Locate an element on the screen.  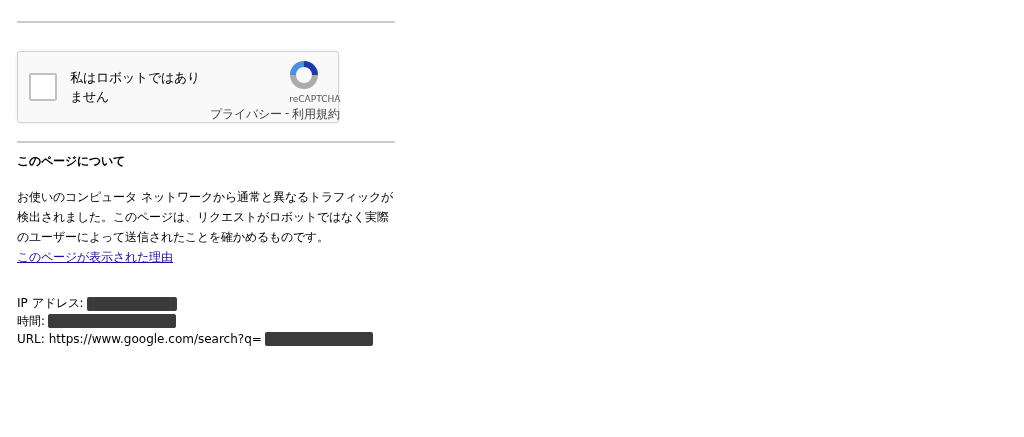
brand-text: reCAPTCHA is located at coordinates (315, 99).